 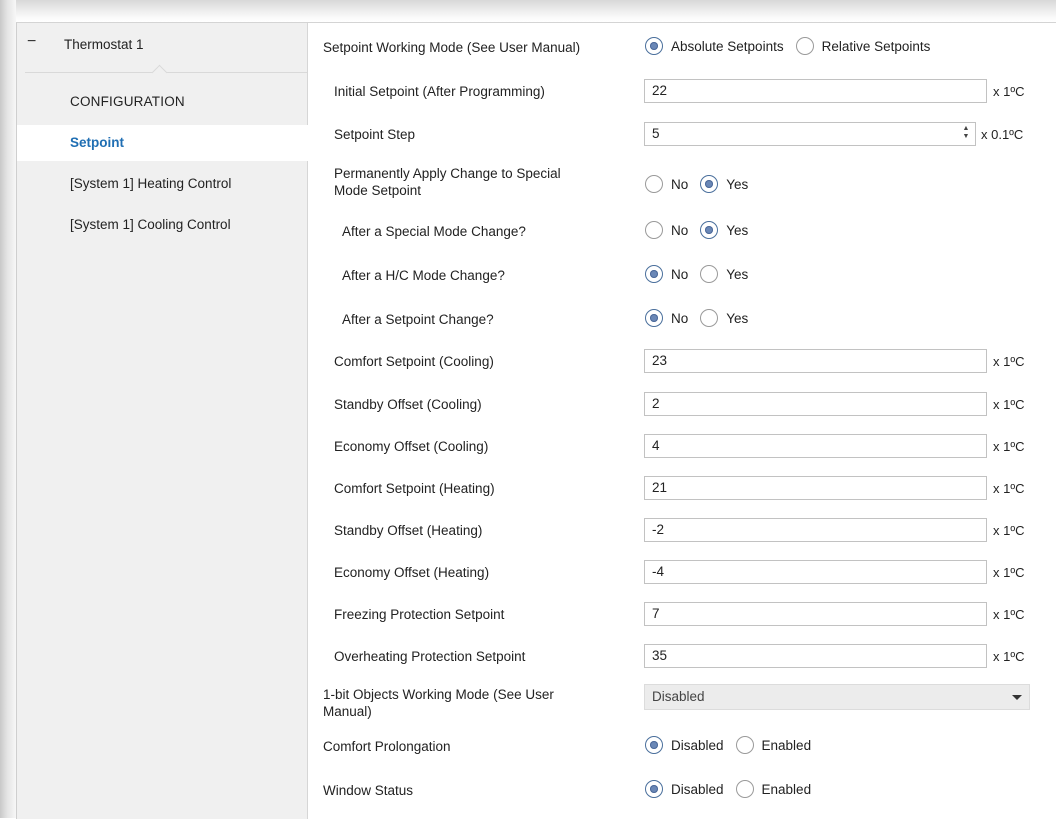 I want to click on setpoint-step-stepper: 5 ▲ ▼, so click(x=810, y=134).